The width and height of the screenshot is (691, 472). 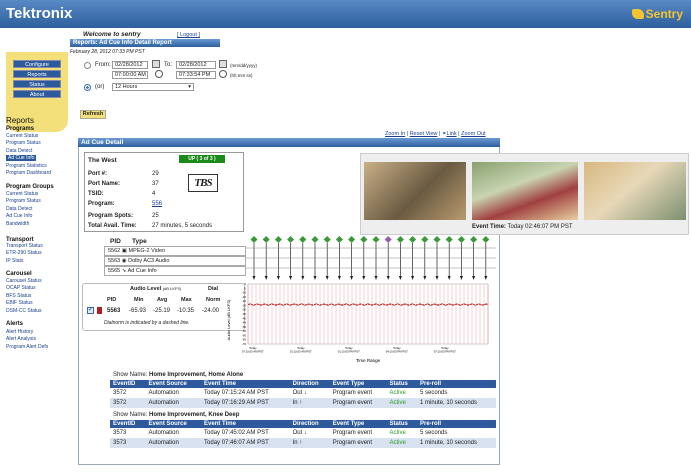 I want to click on sidebar-link-transport-0: Transport Status, so click(x=24, y=246).